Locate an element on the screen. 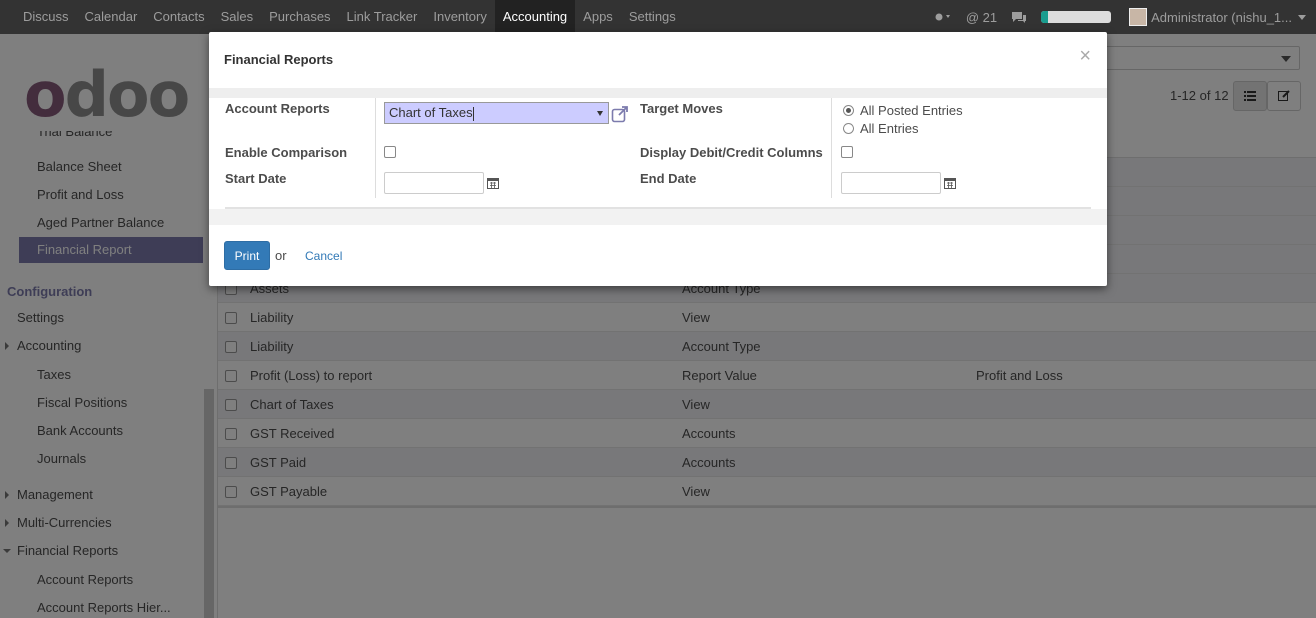 This screenshot has height=618, width=1316. menu-sales: Sales is located at coordinates (237, 17).